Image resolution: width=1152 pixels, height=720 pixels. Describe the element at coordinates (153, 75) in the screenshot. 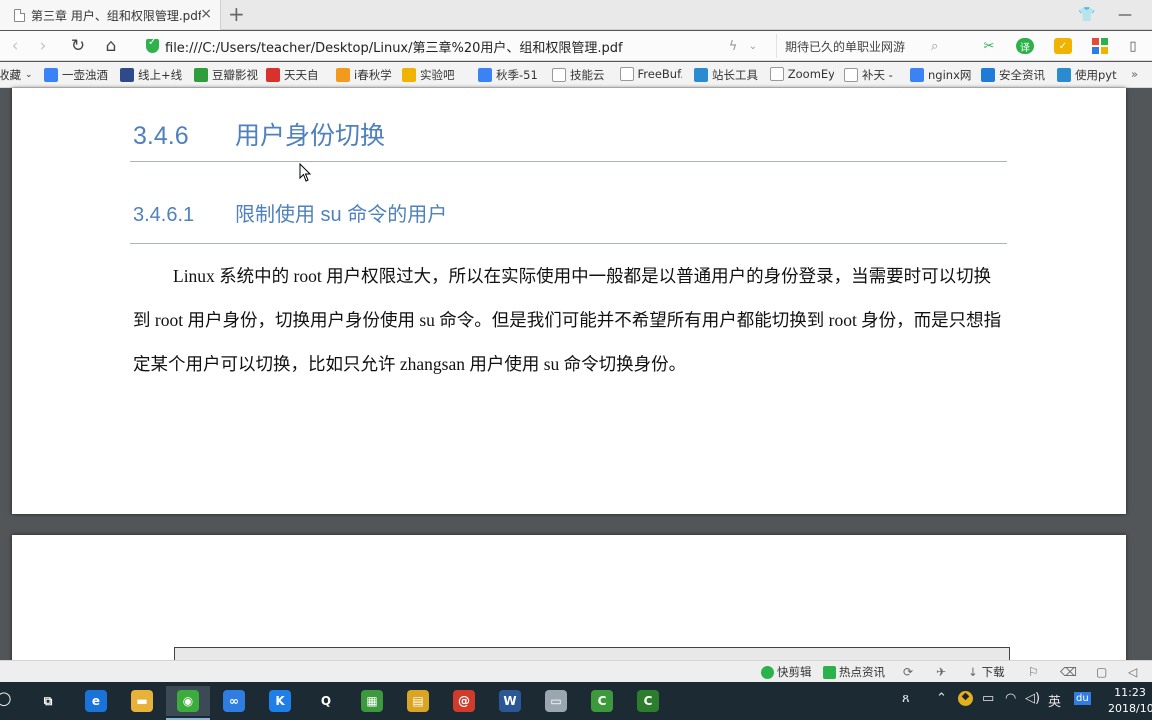

I see `bookmark-item: 线上+线` at that location.